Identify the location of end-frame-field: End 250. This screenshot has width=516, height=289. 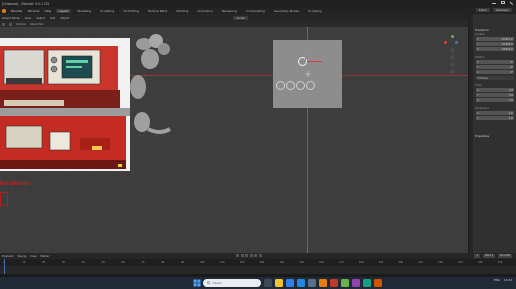
(505, 256).